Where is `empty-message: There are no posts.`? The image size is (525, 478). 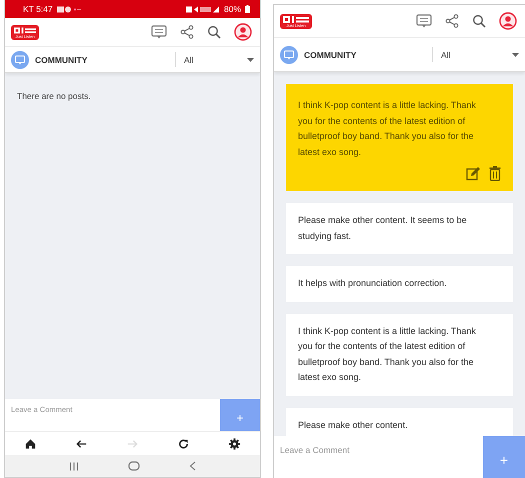 empty-message: There are no posts. is located at coordinates (54, 96).